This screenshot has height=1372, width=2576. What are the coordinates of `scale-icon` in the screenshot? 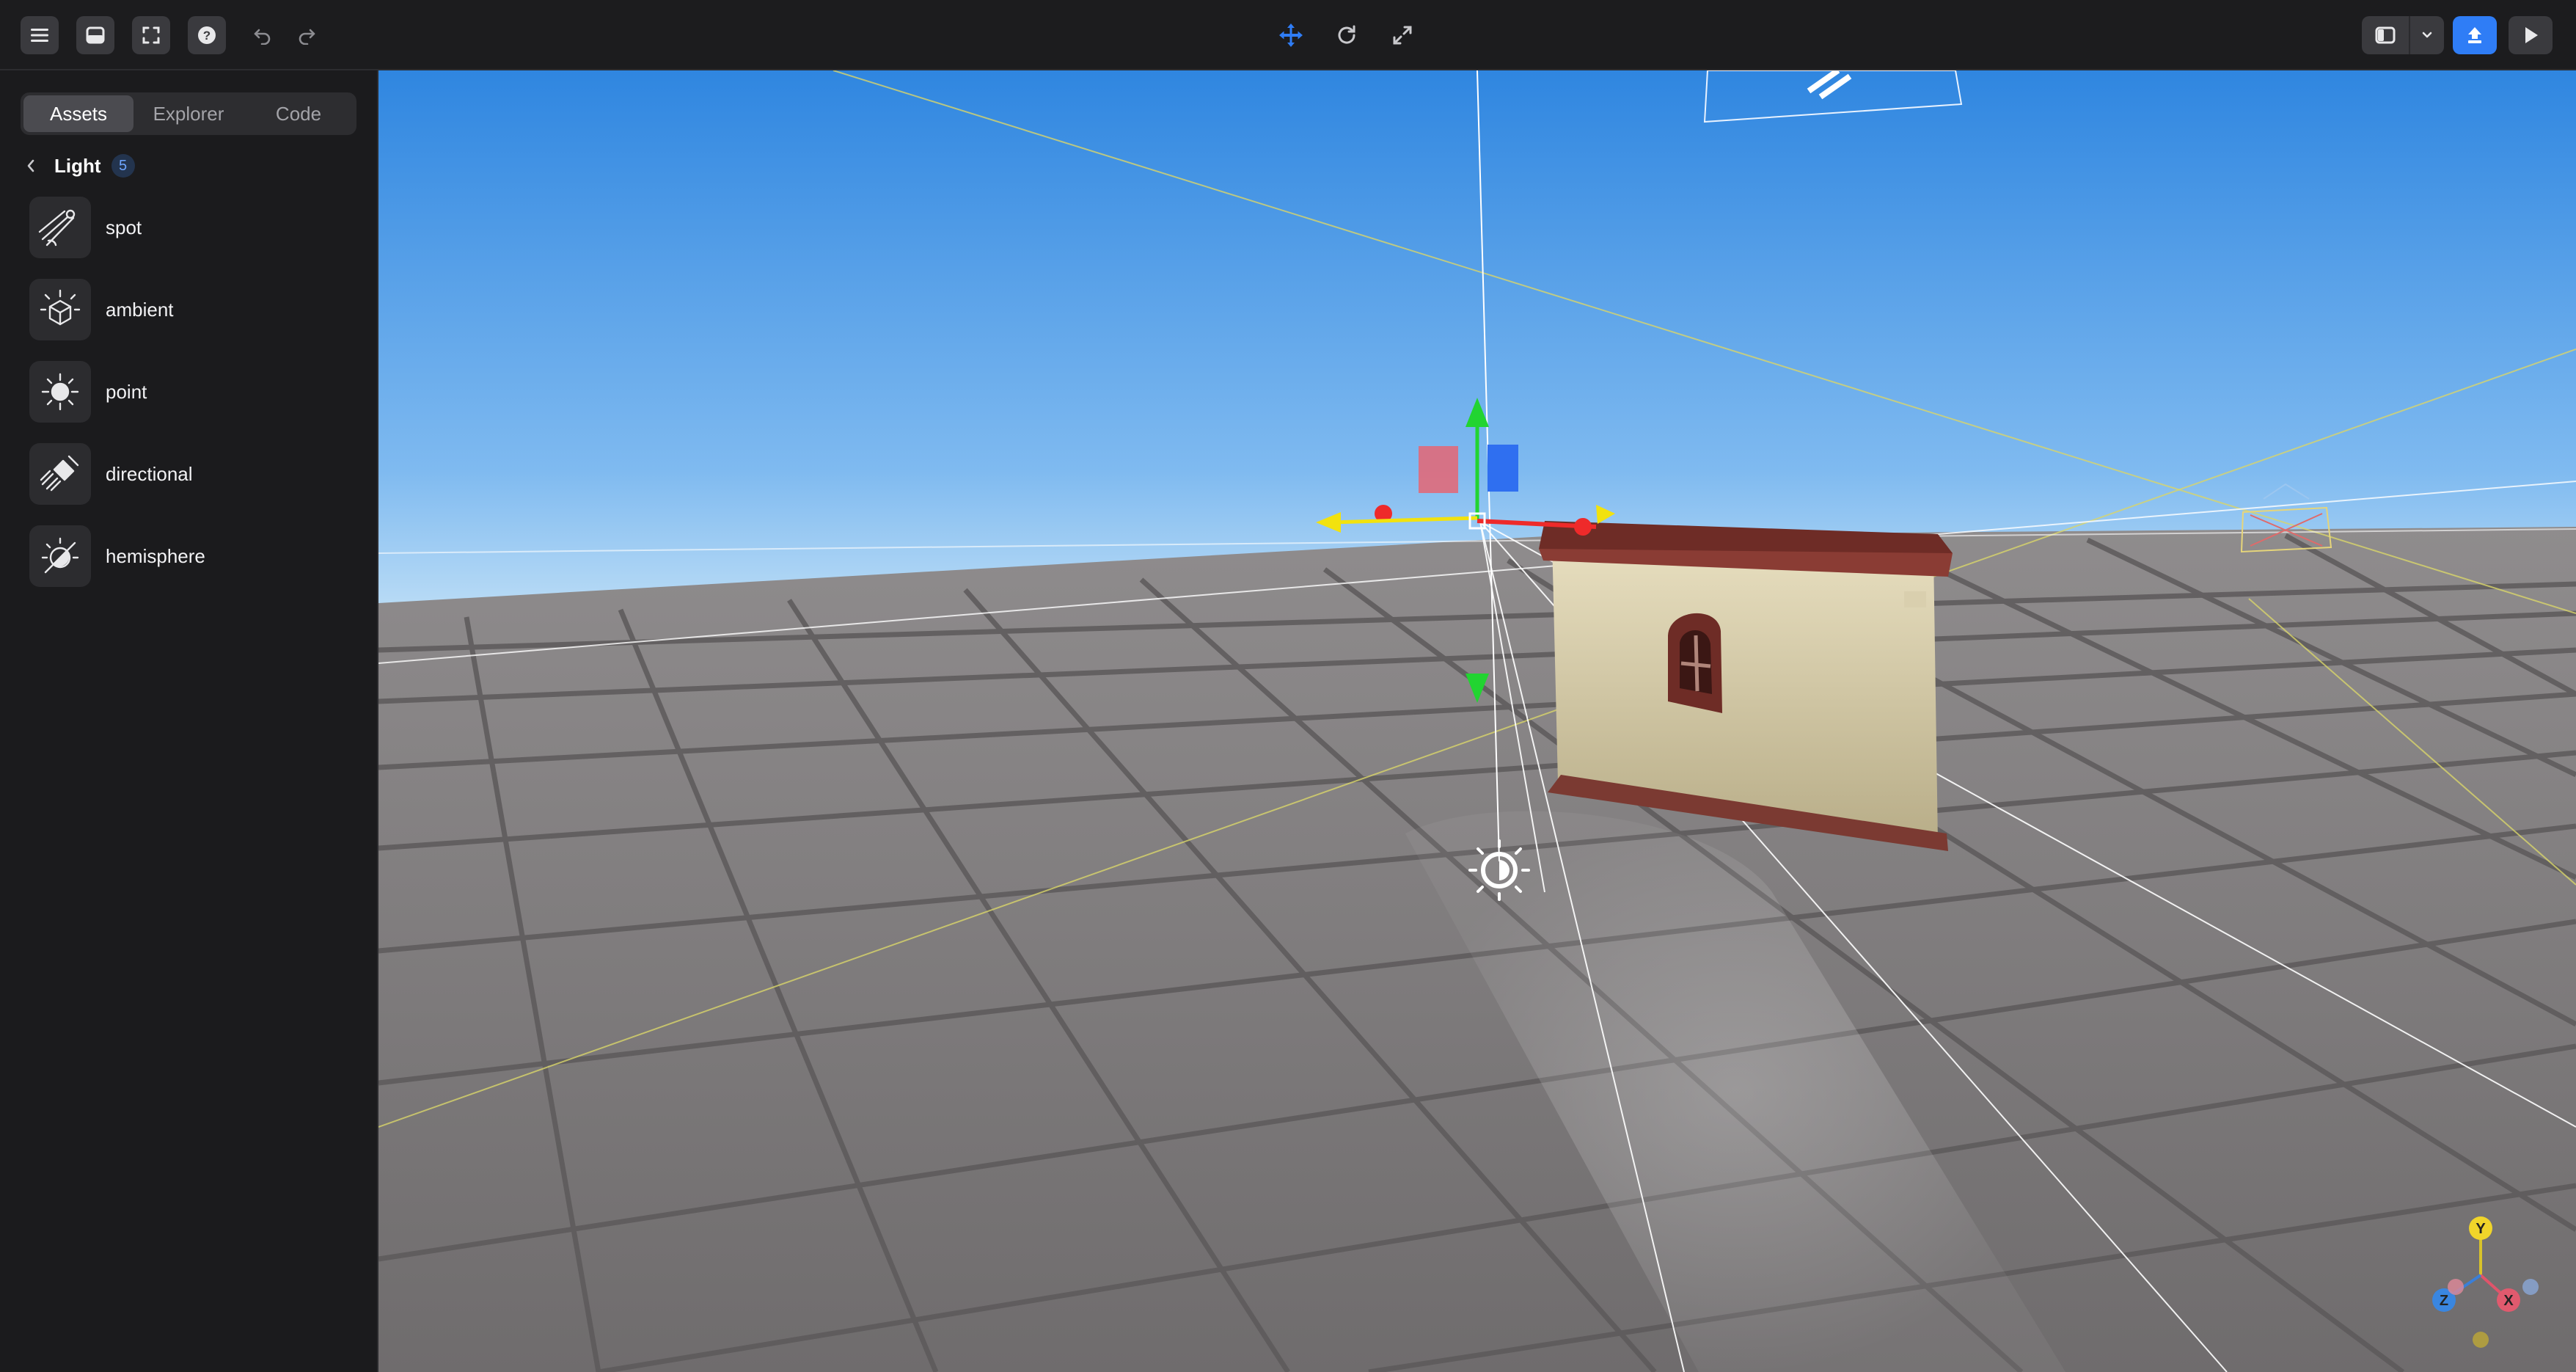 It's located at (1402, 35).